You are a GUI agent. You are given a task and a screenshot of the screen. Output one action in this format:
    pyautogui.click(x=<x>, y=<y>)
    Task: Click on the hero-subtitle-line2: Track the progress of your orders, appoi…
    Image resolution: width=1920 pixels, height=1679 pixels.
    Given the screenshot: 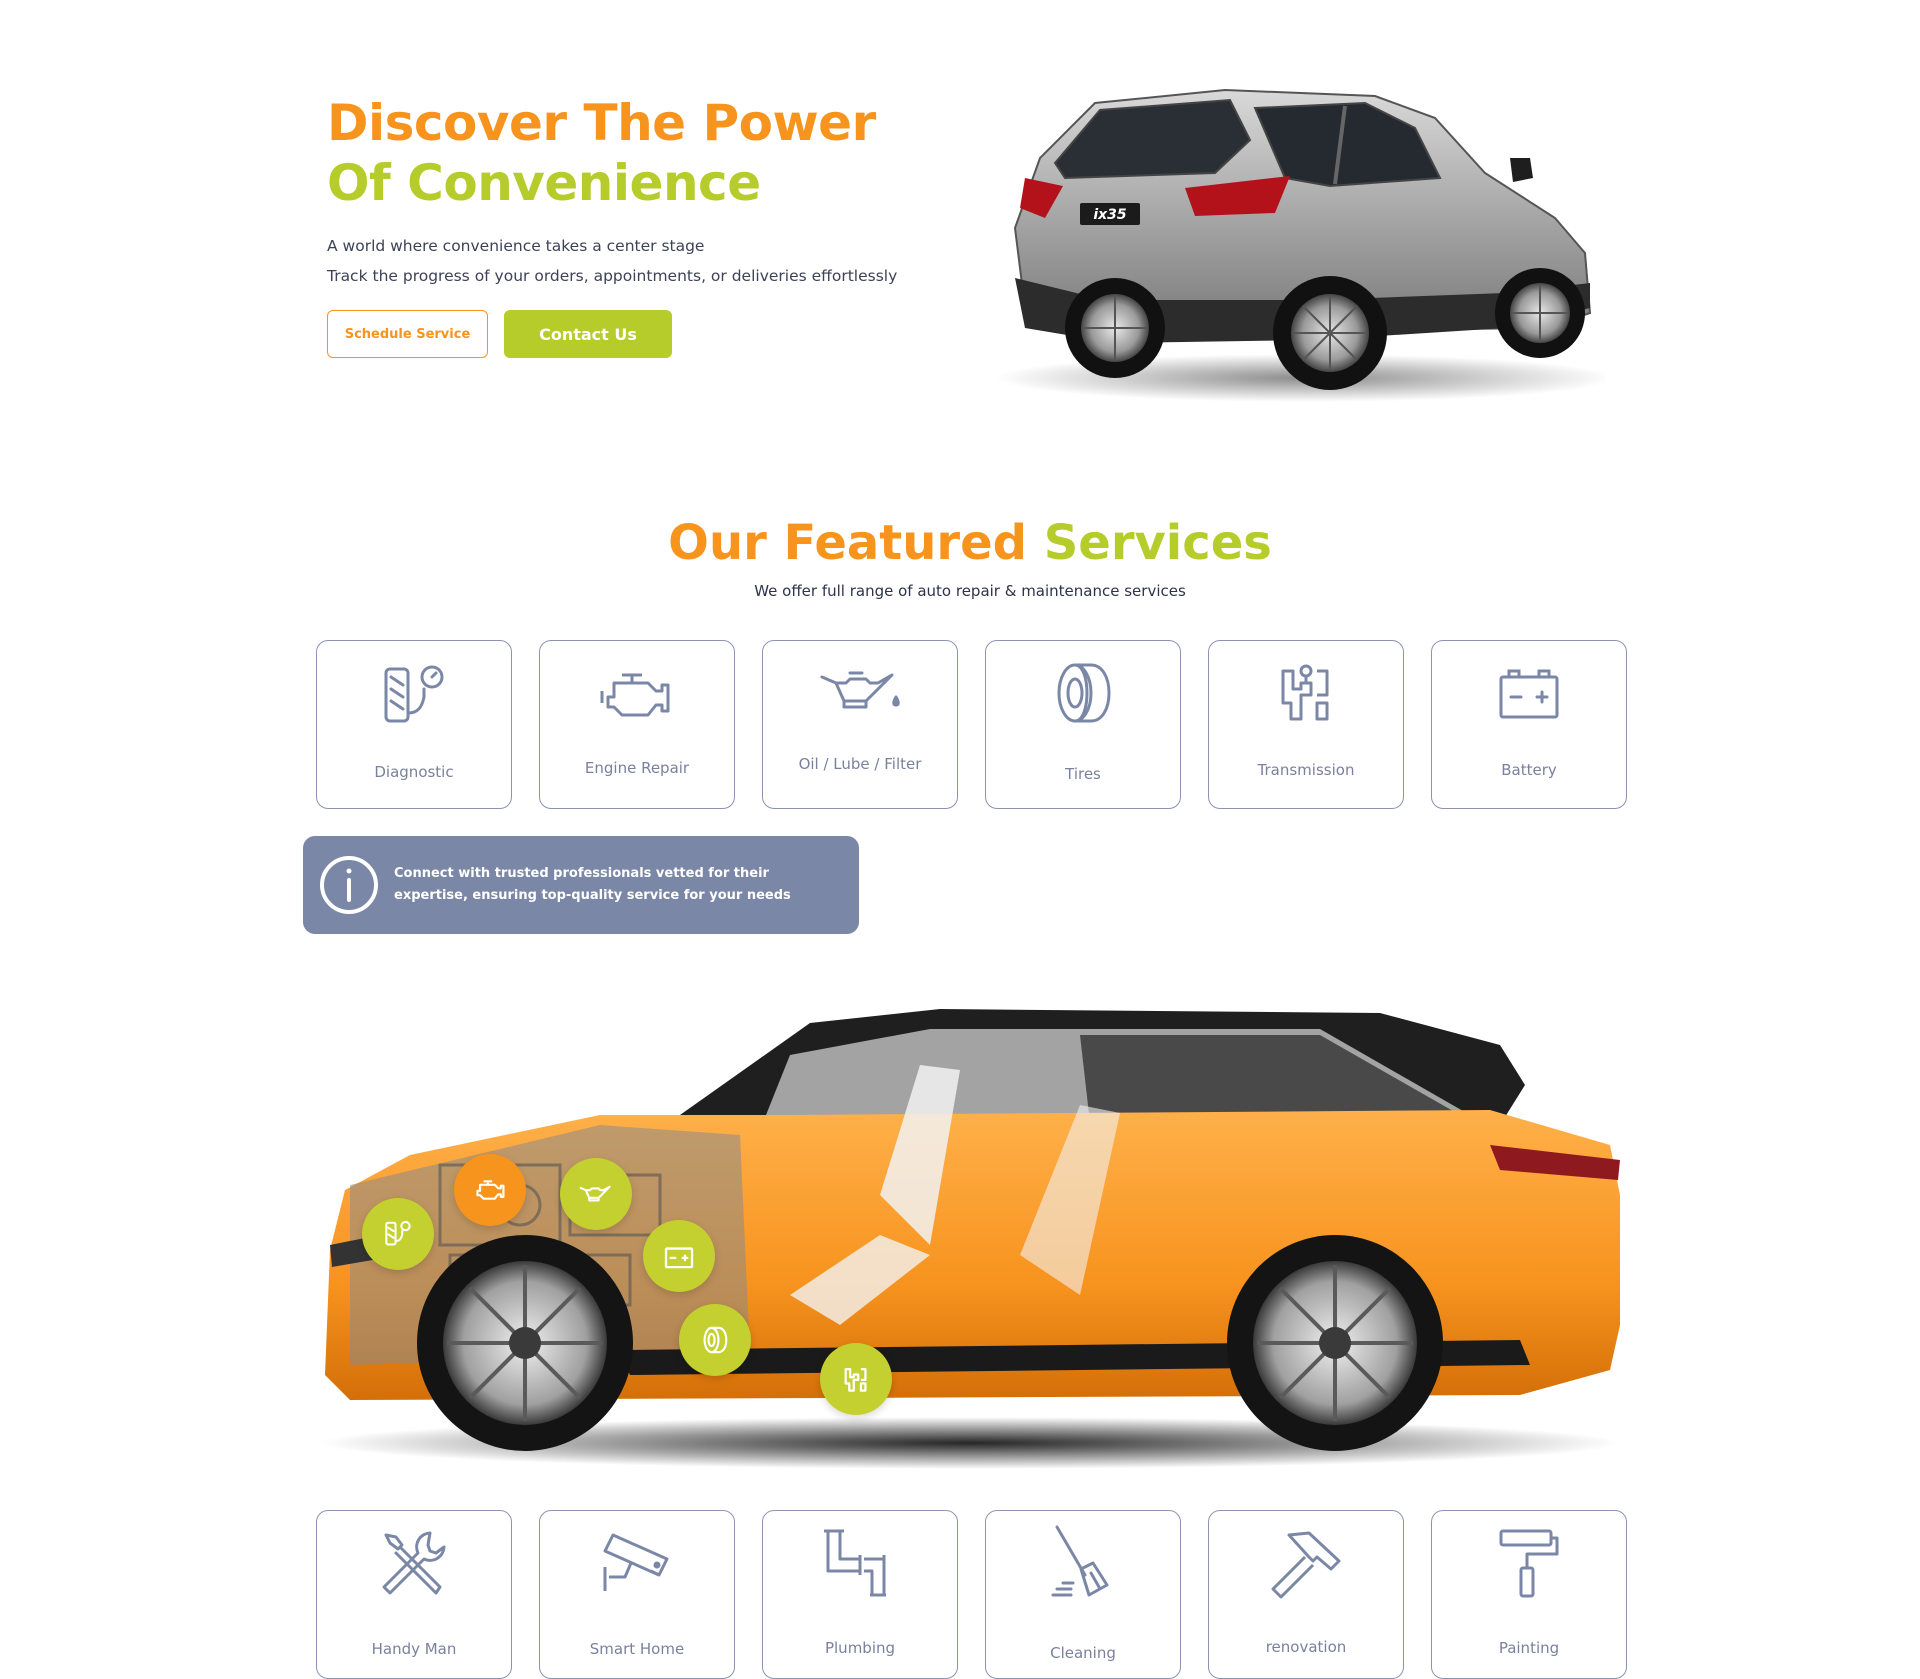 What is the action you would take?
    pyautogui.click(x=612, y=276)
    